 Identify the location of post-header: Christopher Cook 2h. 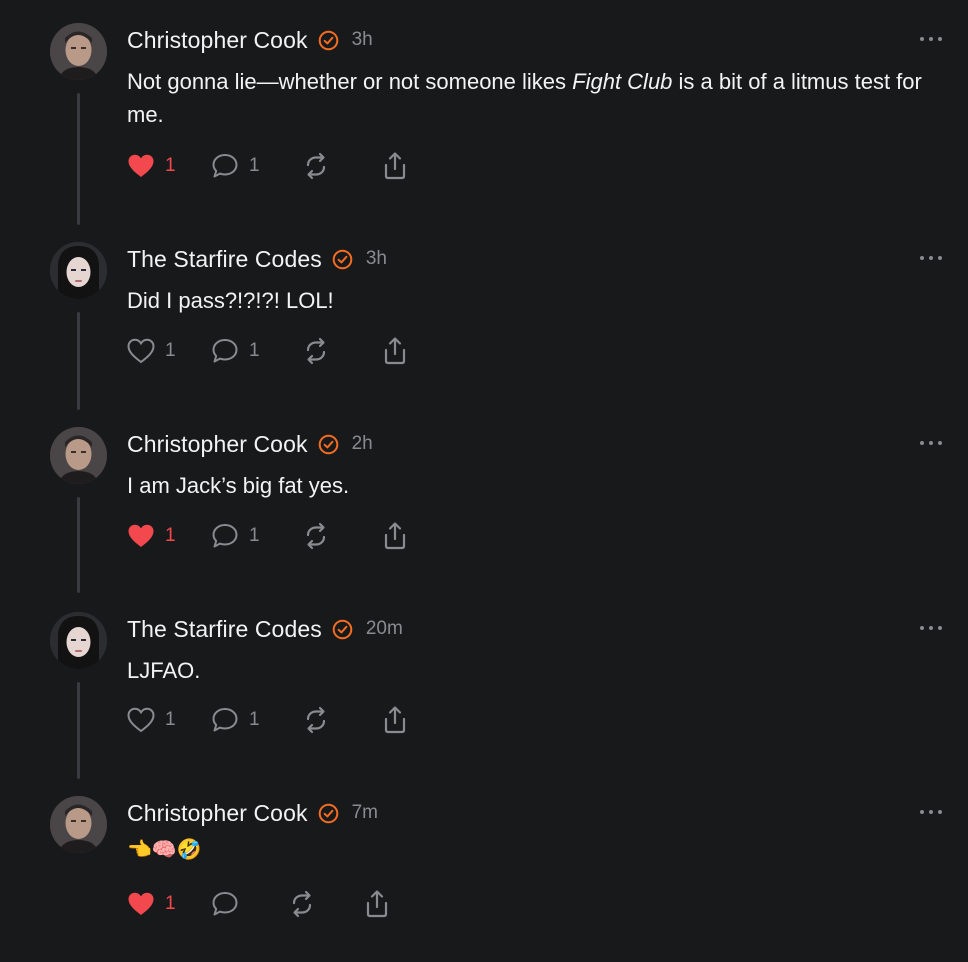
(250, 444).